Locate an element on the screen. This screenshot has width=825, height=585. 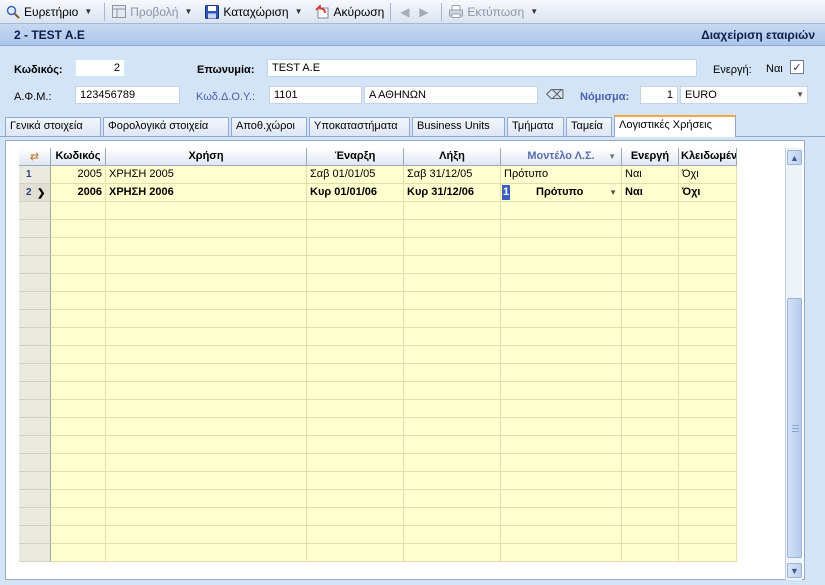
tab-tax: Φορολογικά στοιχεία is located at coordinates (166, 126).